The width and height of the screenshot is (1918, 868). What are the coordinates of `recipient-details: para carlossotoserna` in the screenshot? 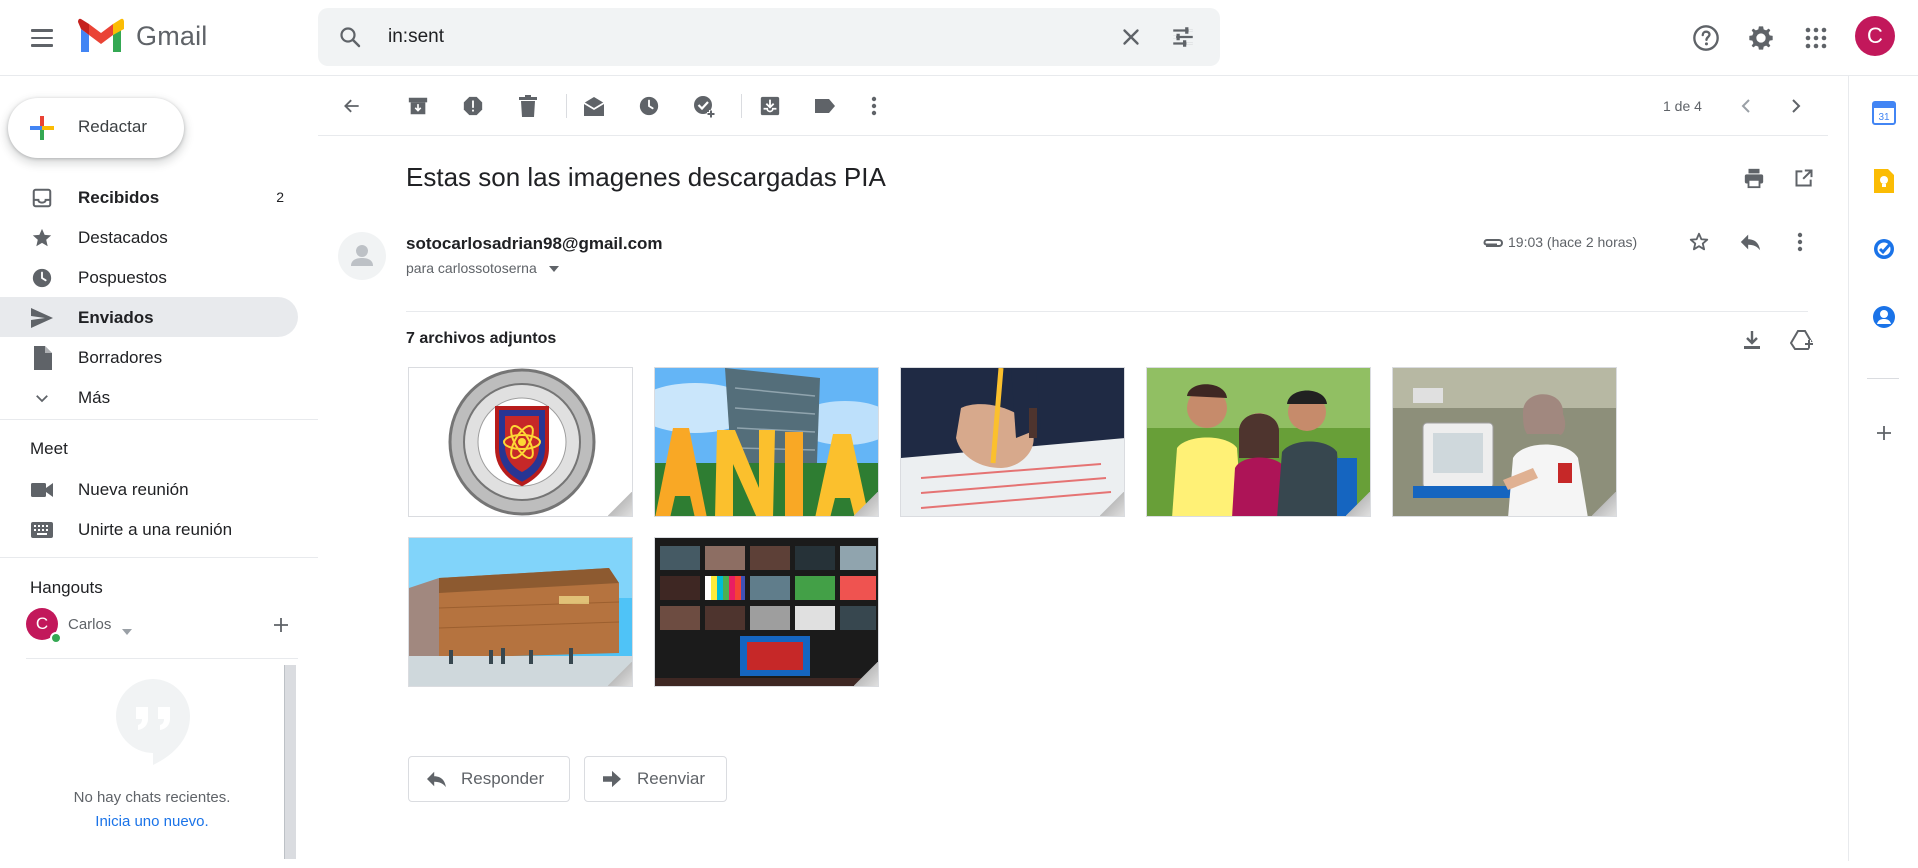 It's located at (482, 268).